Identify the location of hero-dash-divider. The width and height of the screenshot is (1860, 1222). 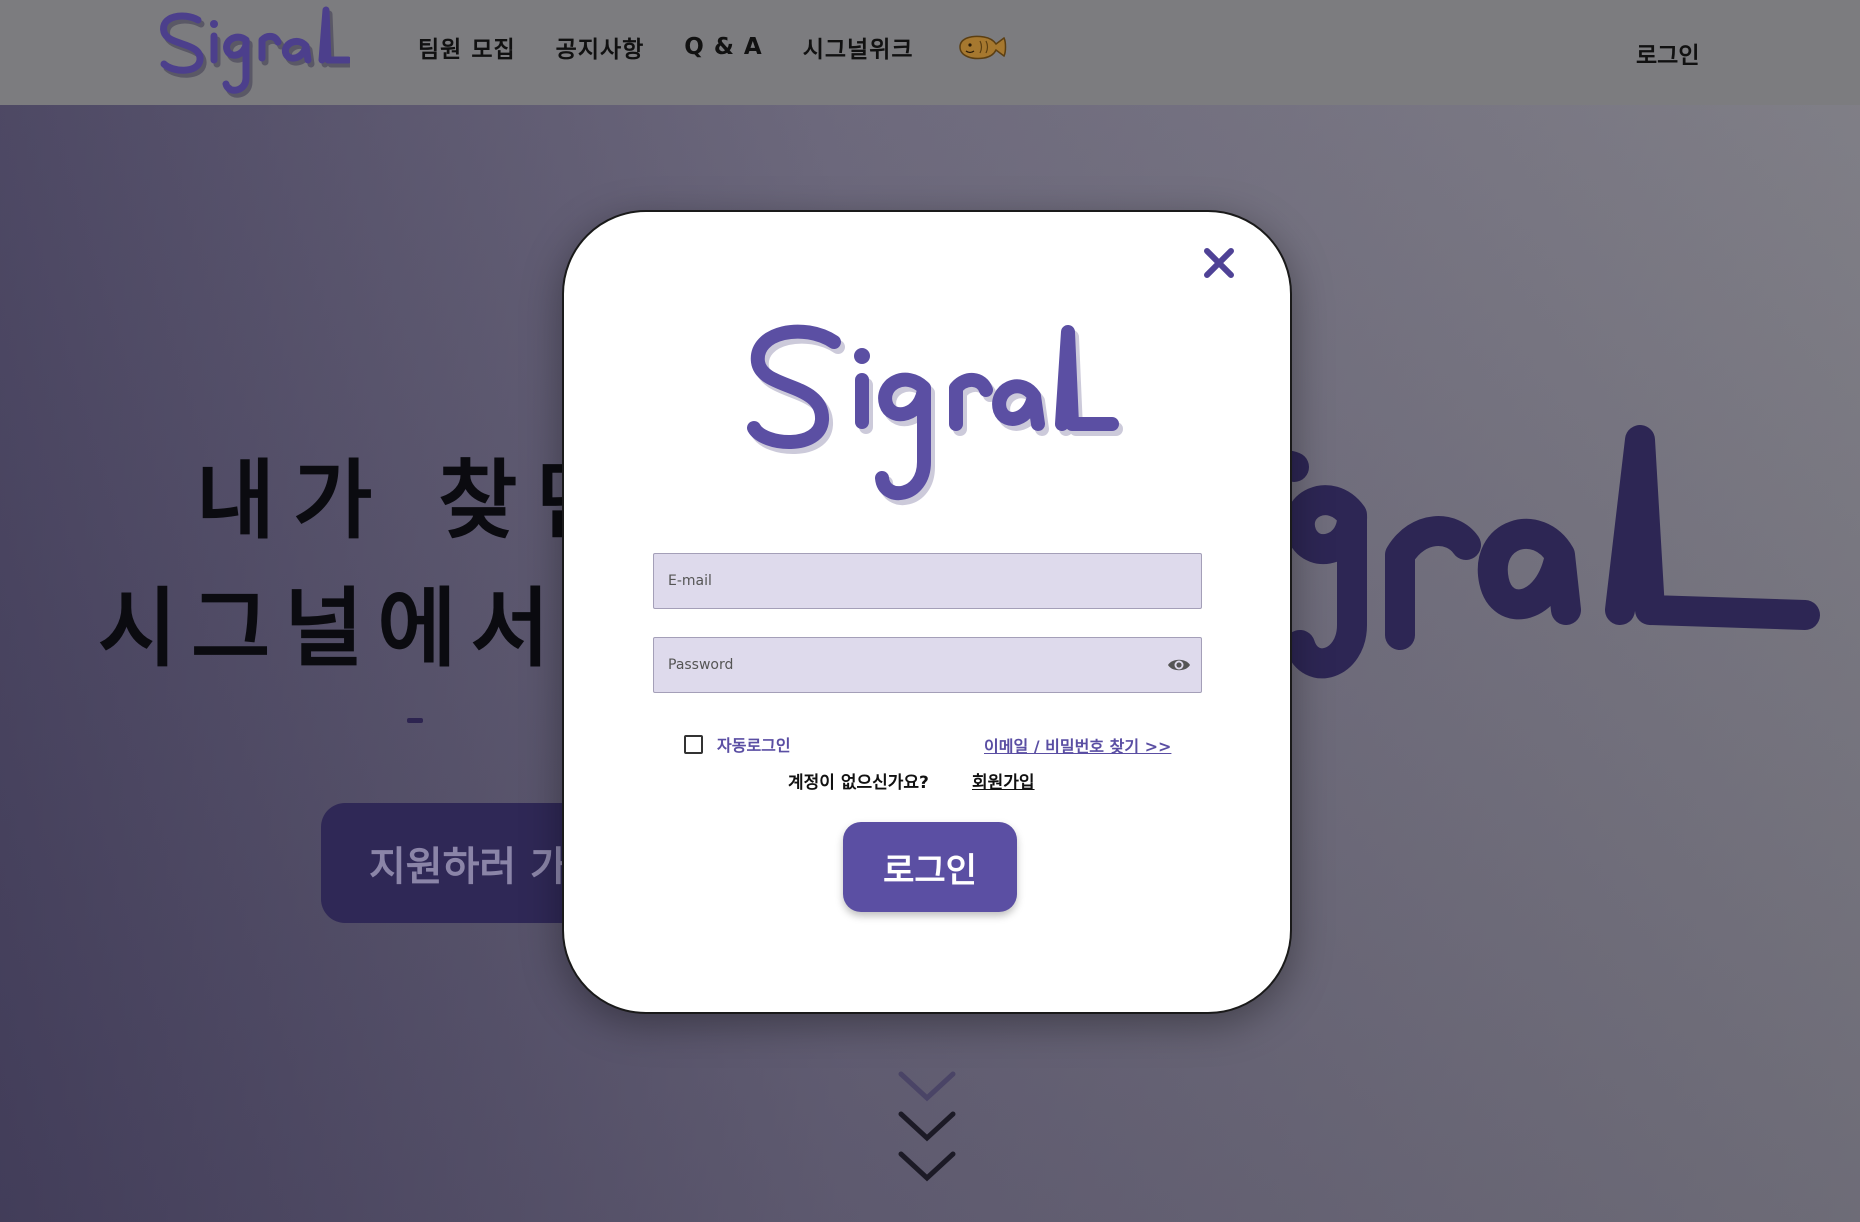
(415, 720).